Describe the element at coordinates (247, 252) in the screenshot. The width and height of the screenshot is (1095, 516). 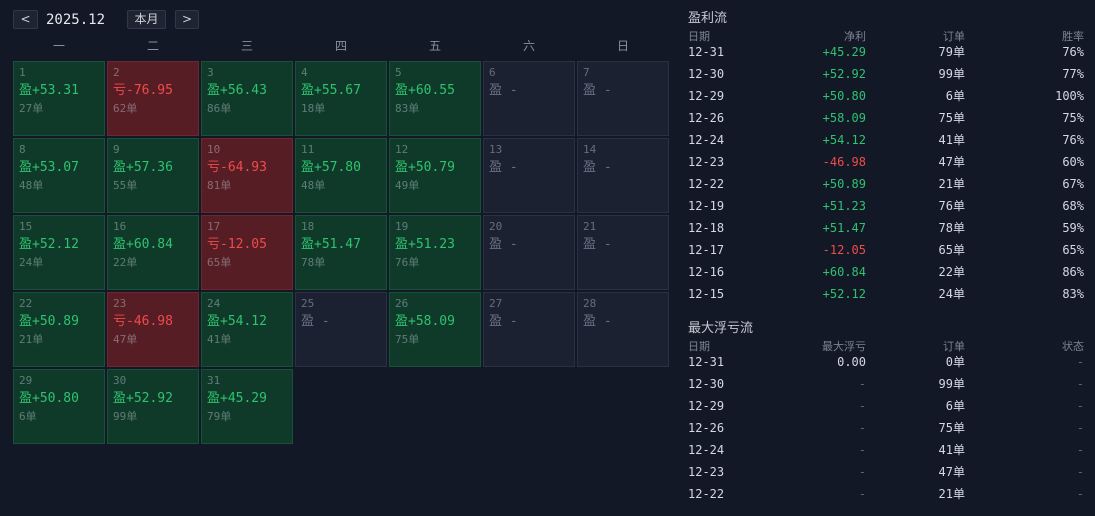
I see `calendar-day-cell: 17 亏-12.05 65单` at that location.